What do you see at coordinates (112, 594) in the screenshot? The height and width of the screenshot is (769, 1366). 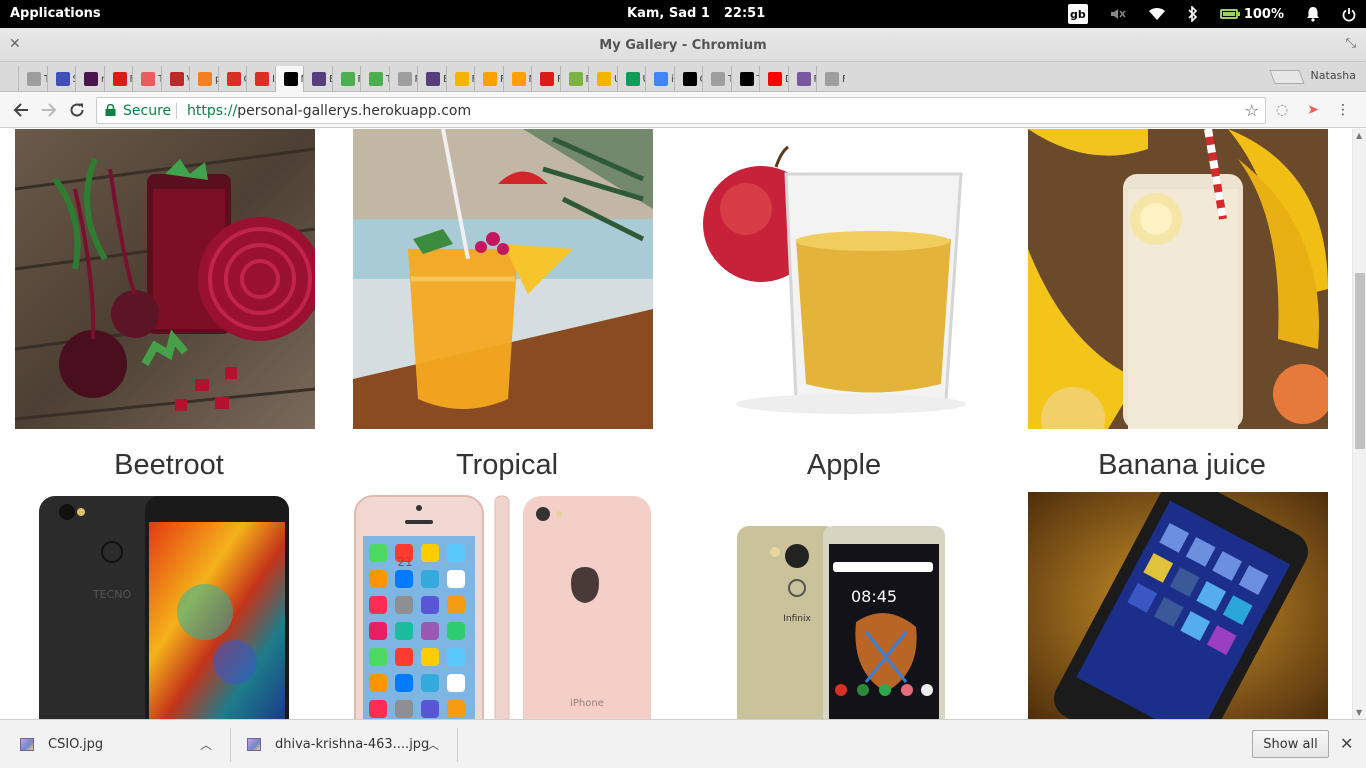 I see `tecno-brand-label: TECNO` at bounding box center [112, 594].